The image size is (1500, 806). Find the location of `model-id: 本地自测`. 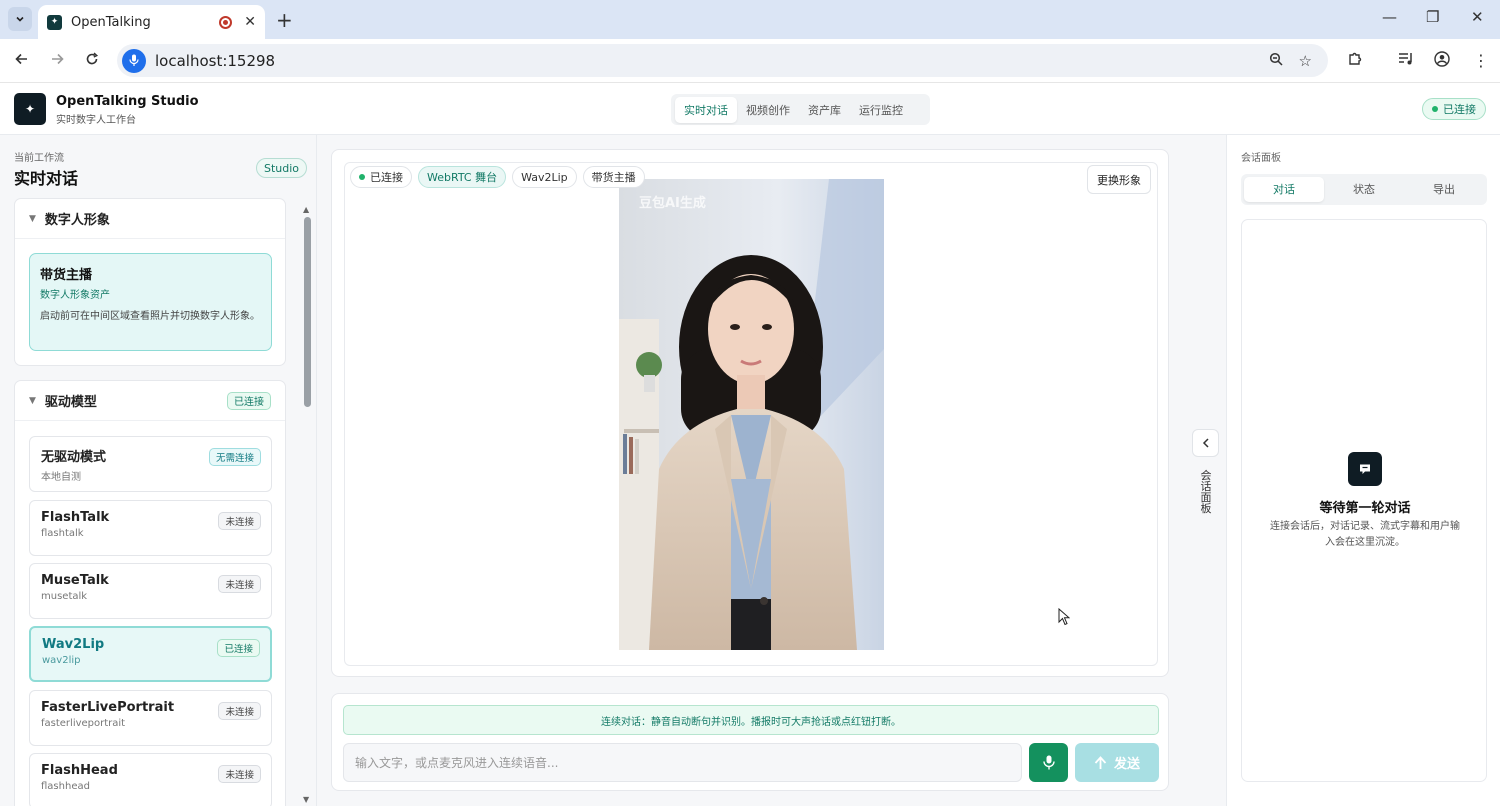

model-id: 本地自测 is located at coordinates (61, 477).